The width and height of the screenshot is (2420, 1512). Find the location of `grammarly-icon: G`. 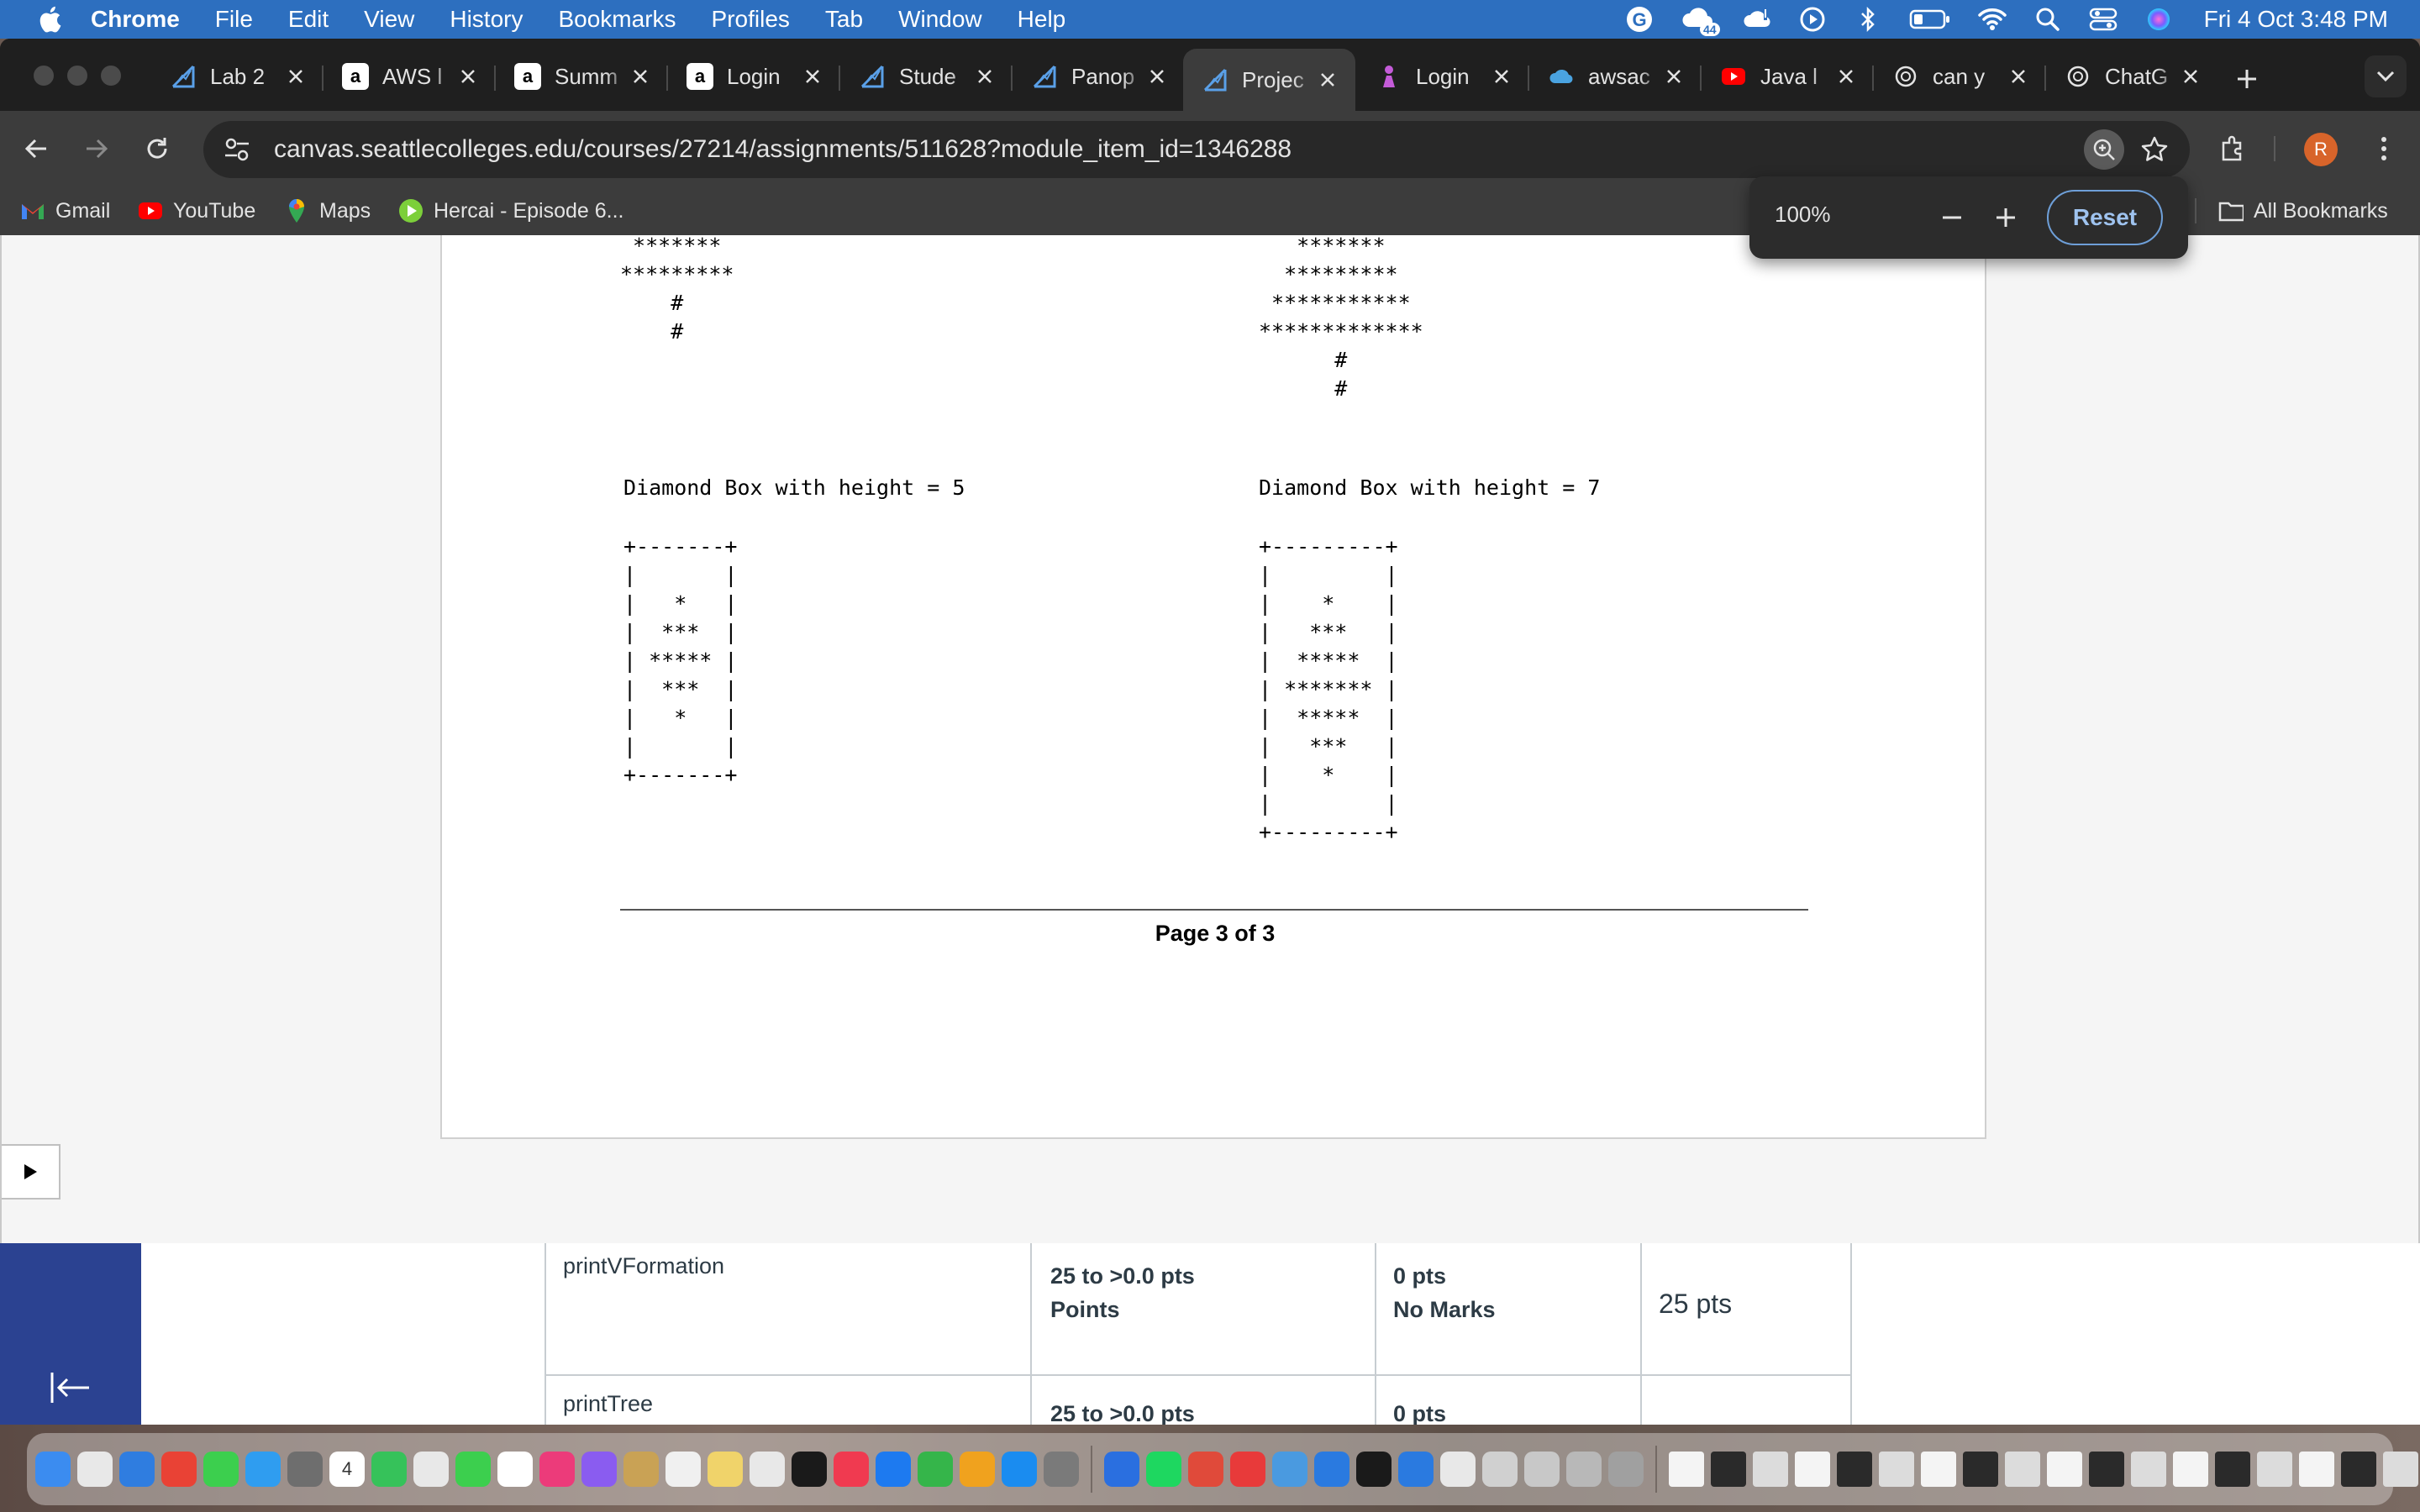

grammarly-icon: G is located at coordinates (1639, 19).